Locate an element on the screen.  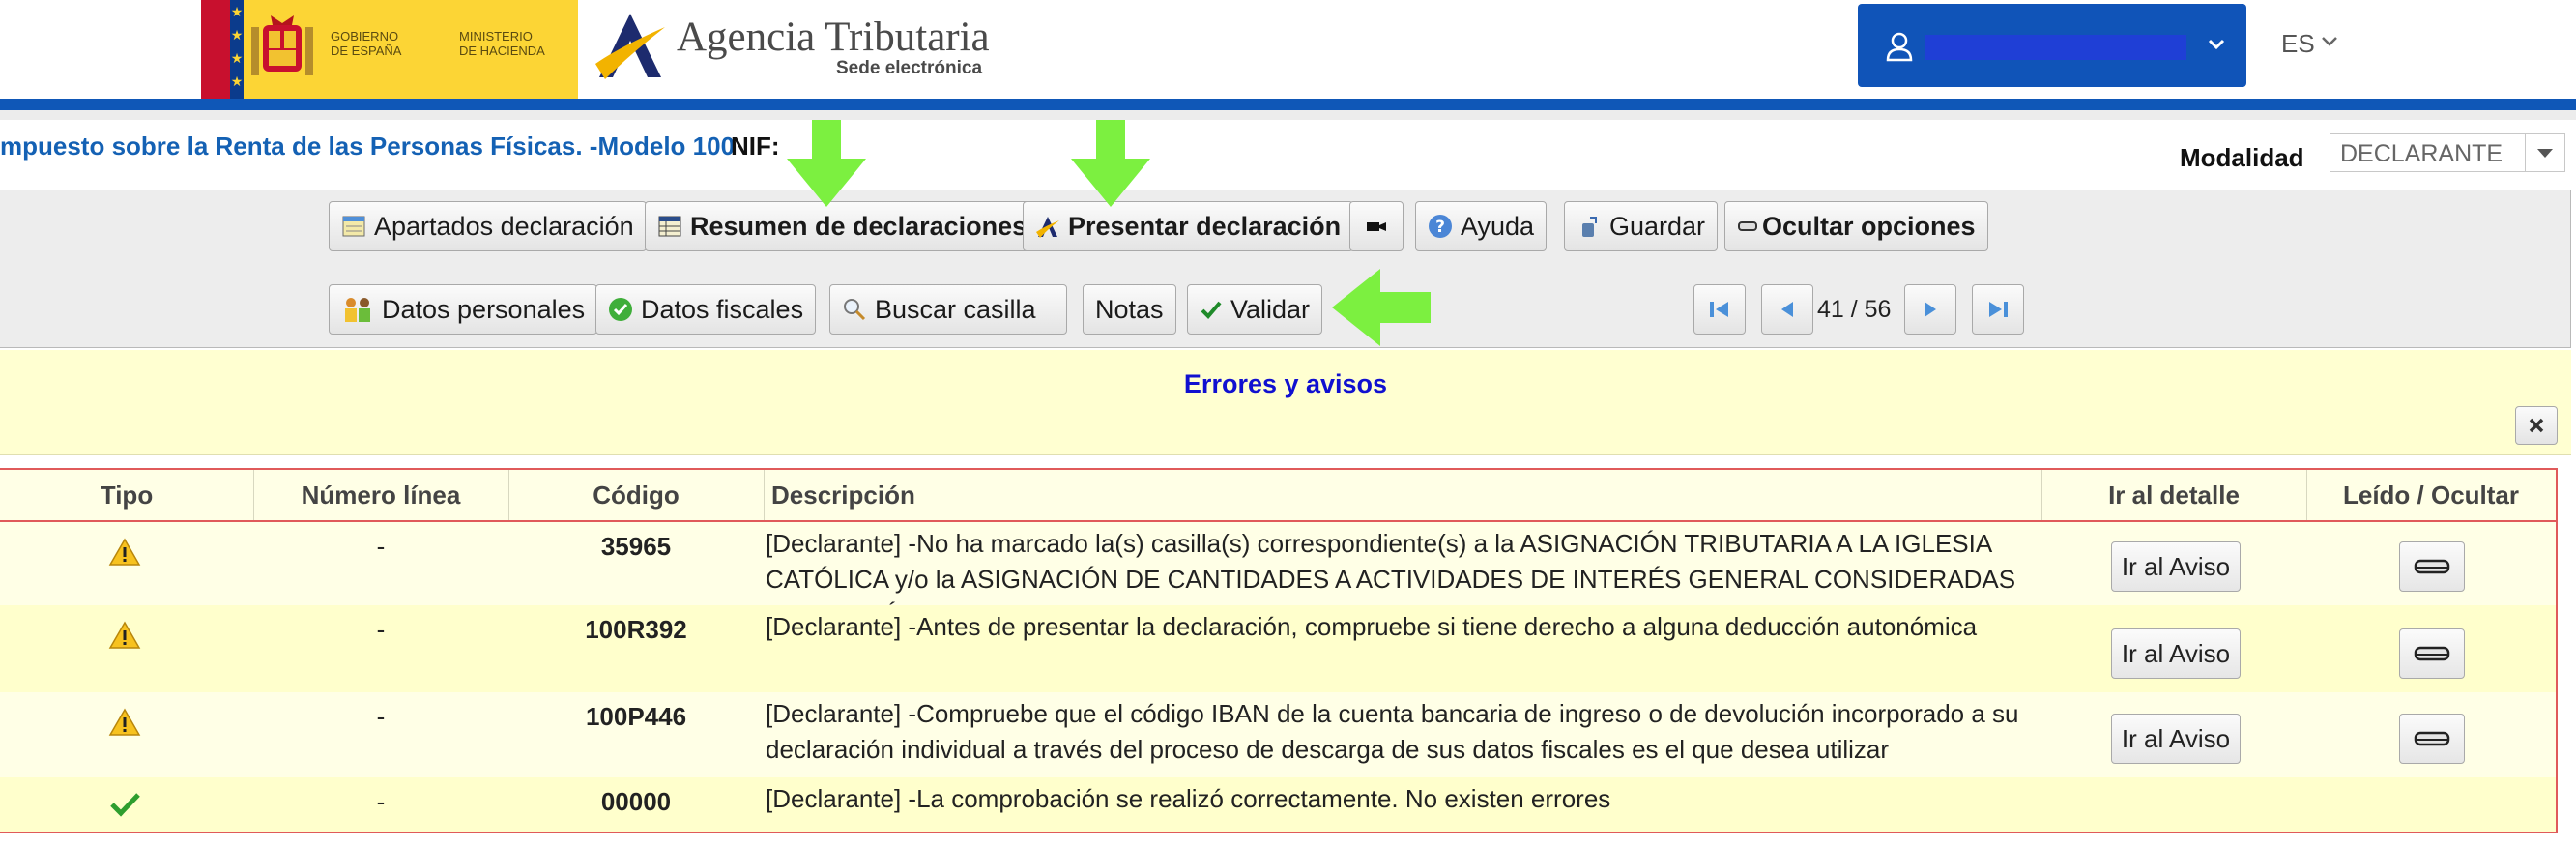
errors-panel is located at coordinates (1285, 402).